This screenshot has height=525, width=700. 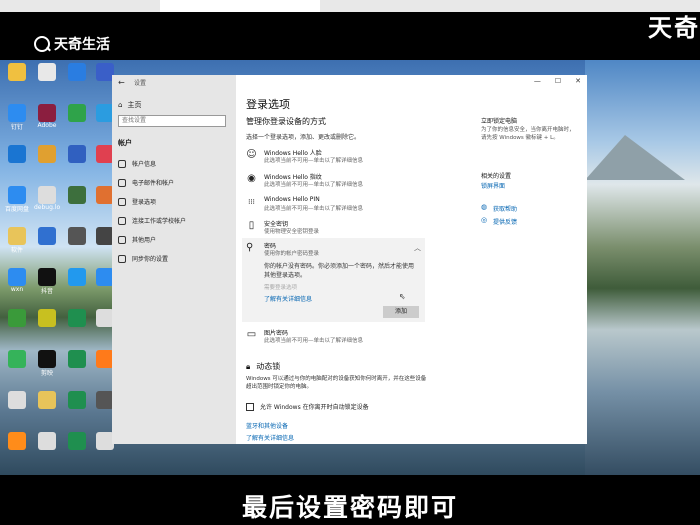 I want to click on nav-item-label: 登录选项, so click(x=144, y=202).